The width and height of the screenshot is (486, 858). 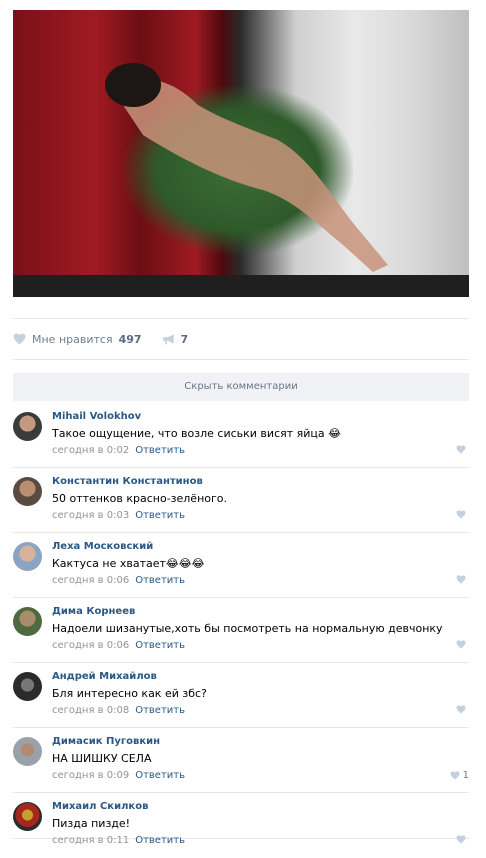 I want to click on comment-author: Леха Московский, so click(x=102, y=546).